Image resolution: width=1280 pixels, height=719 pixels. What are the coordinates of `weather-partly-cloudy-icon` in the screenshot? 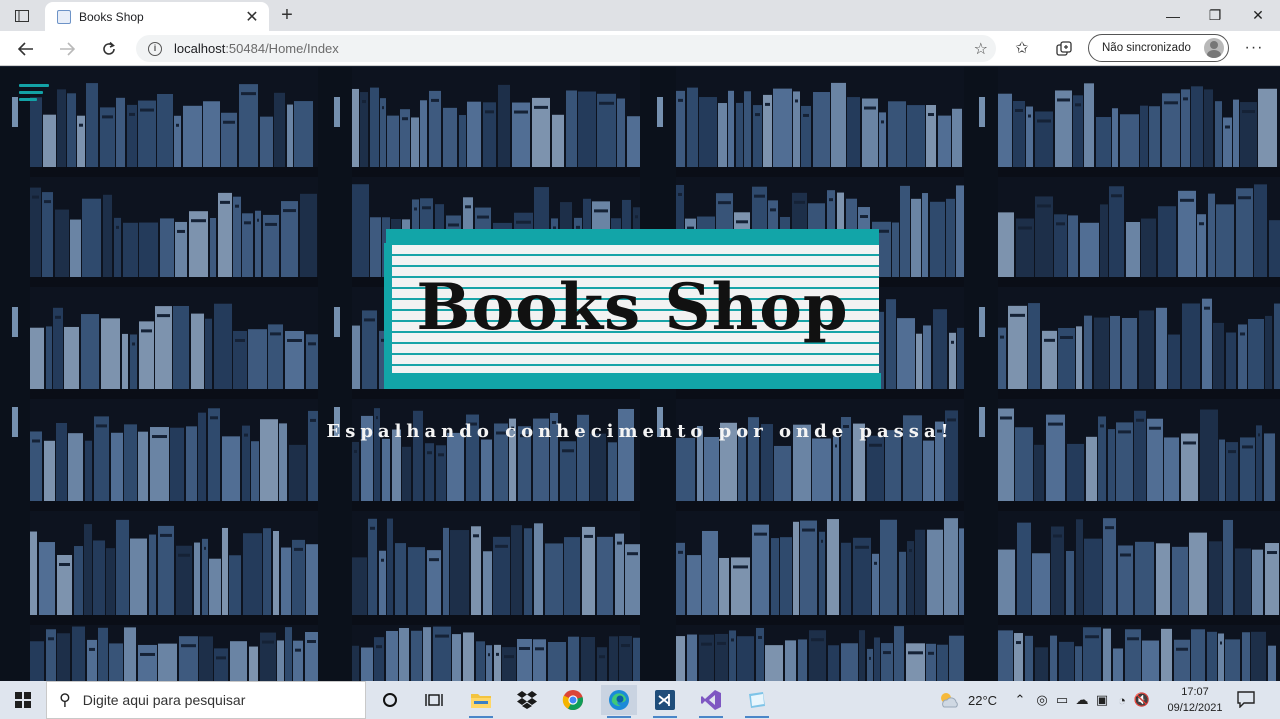 It's located at (949, 700).